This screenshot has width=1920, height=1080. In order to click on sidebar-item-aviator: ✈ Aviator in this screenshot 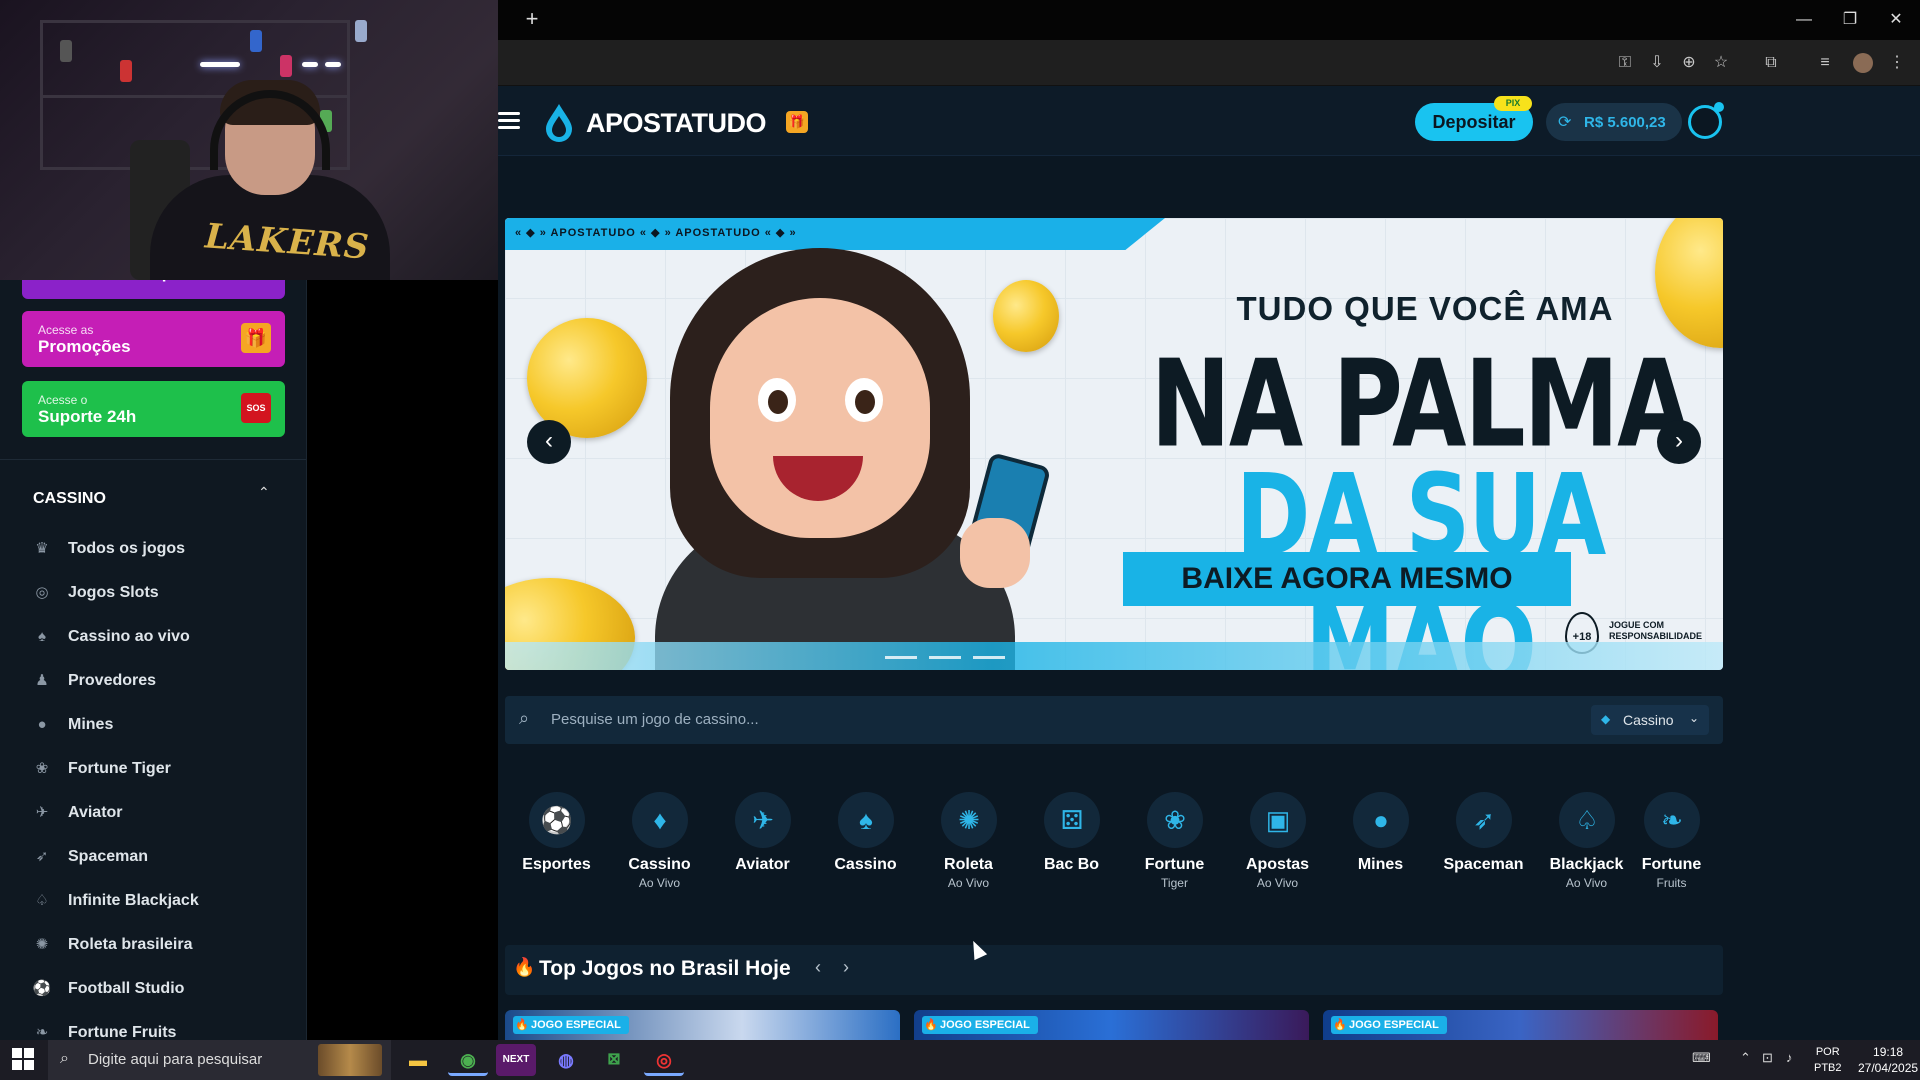, I will do `click(155, 813)`.